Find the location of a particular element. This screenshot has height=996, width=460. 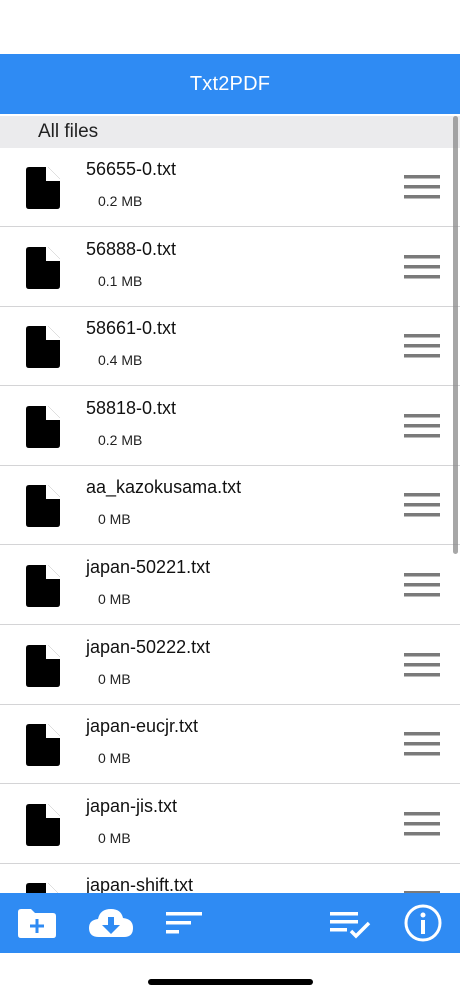

app-title: Txt2PDF is located at coordinates (230, 83).